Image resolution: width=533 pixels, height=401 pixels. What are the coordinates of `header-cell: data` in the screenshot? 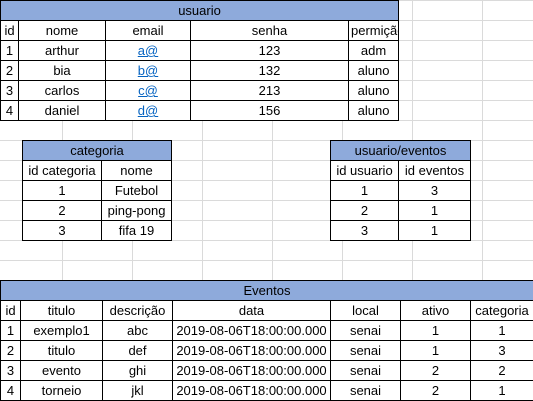 It's located at (252, 311).